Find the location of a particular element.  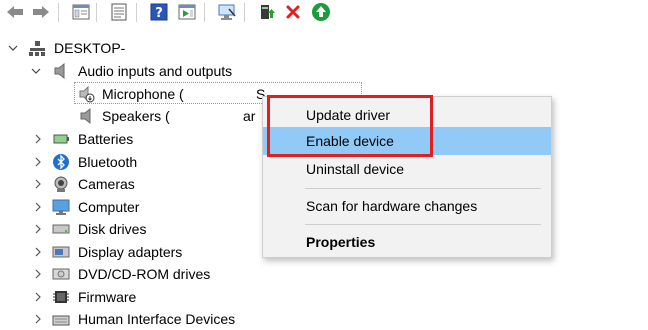

uninstall-device-button is located at coordinates (293, 12).